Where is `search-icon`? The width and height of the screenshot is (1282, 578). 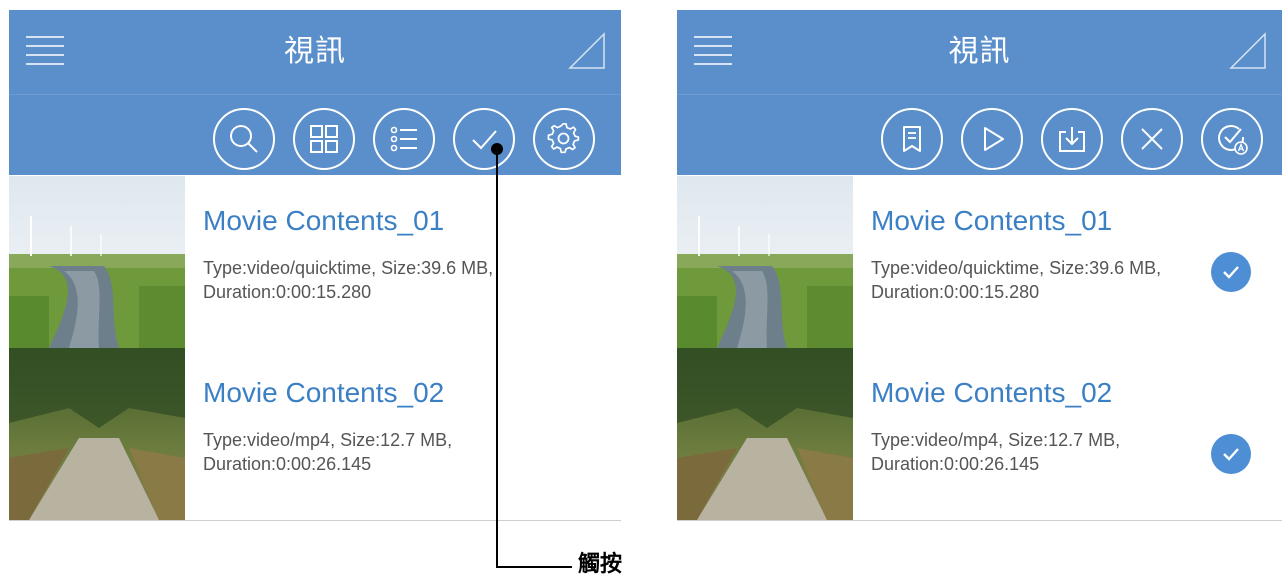
search-icon is located at coordinates (244, 139).